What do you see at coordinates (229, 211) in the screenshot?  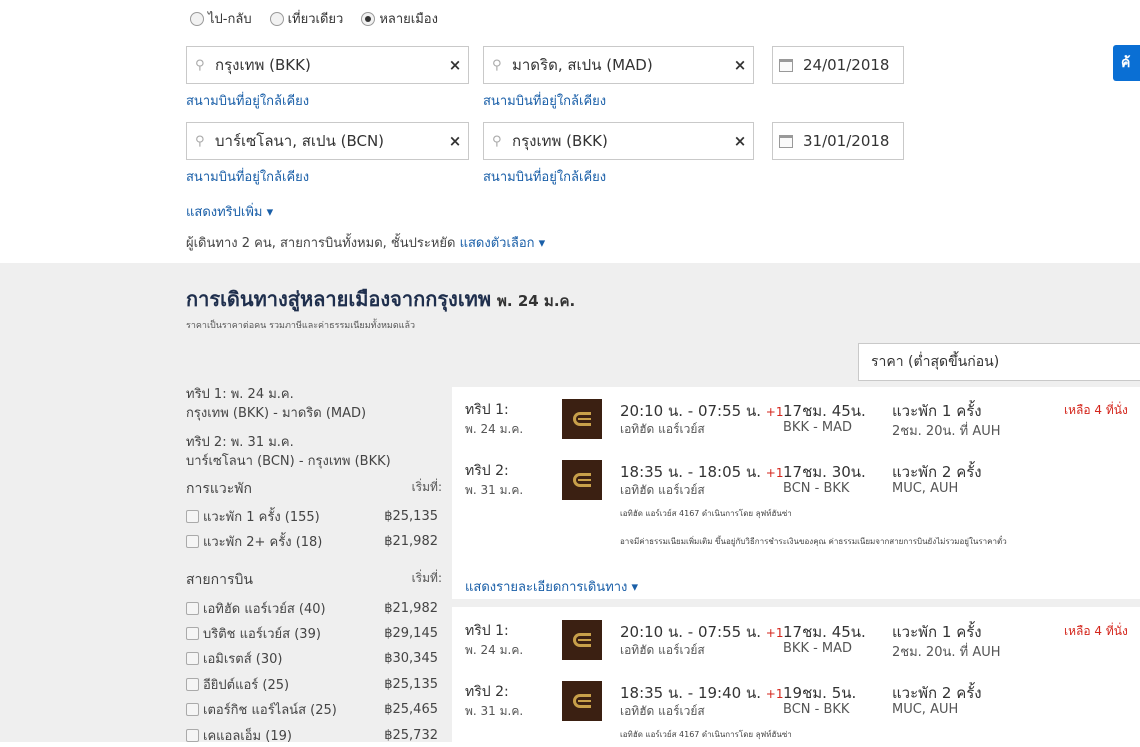 I see `show-more-trips-link: แสดงทริปเพิ่ม ▾` at bounding box center [229, 211].